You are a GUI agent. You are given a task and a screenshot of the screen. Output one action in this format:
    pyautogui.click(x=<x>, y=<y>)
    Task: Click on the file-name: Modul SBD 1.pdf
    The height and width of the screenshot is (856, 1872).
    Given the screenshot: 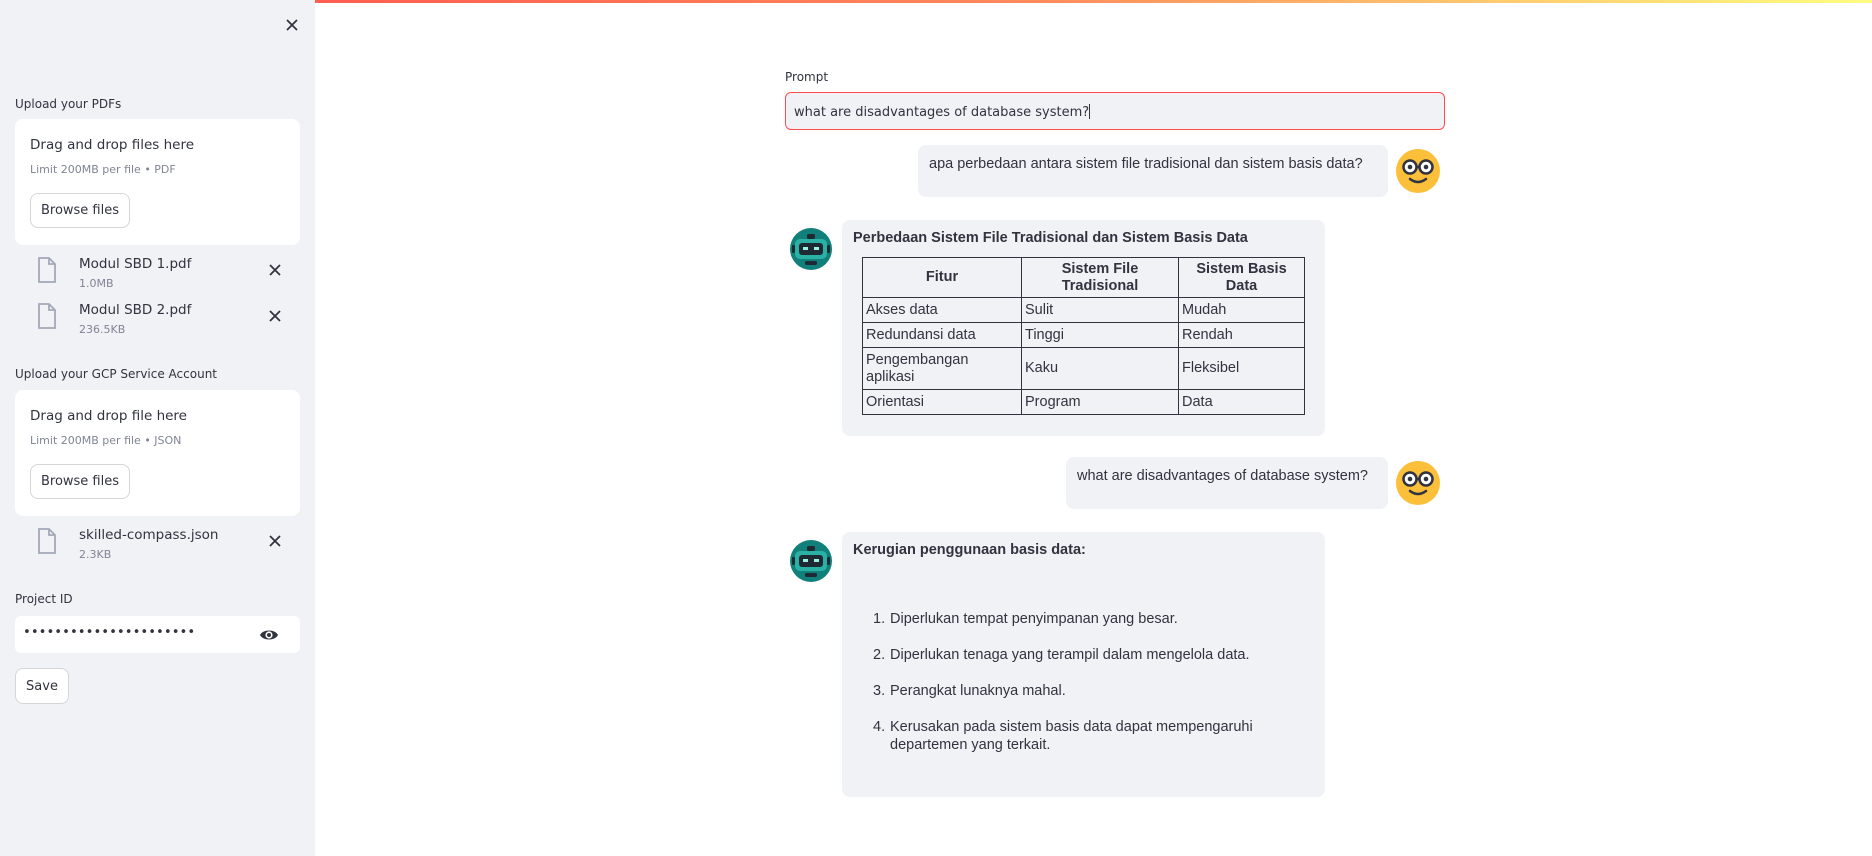 What is the action you would take?
    pyautogui.click(x=135, y=264)
    